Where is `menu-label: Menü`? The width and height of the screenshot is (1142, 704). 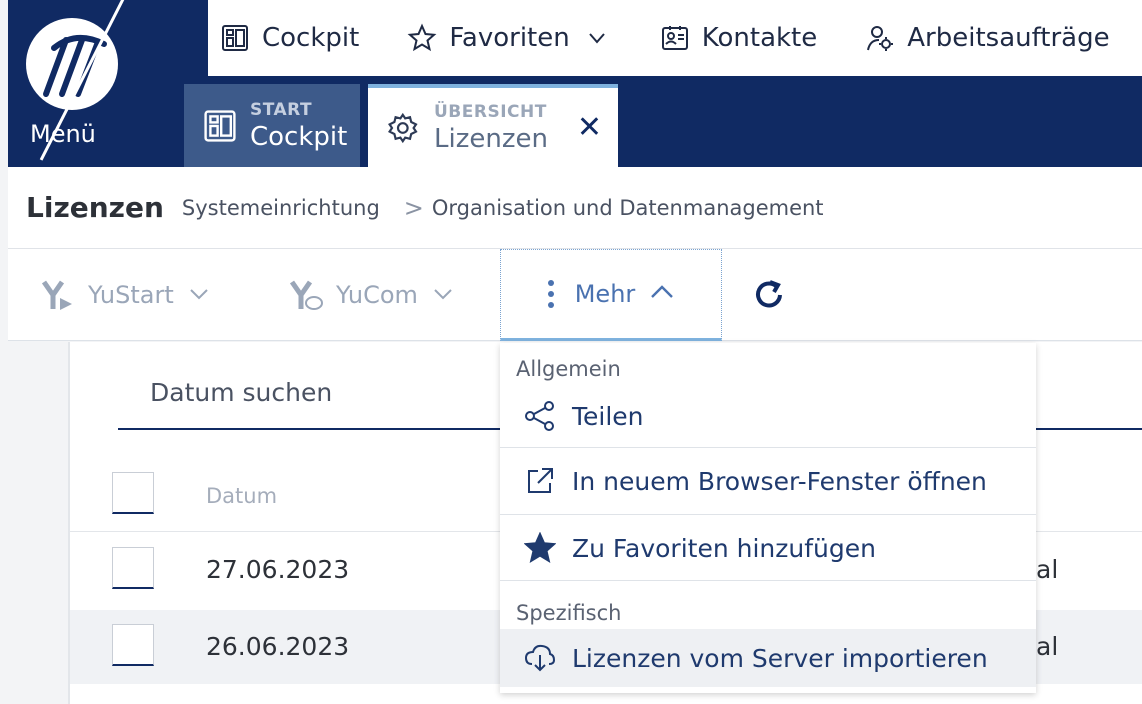 menu-label: Menü is located at coordinates (63, 134).